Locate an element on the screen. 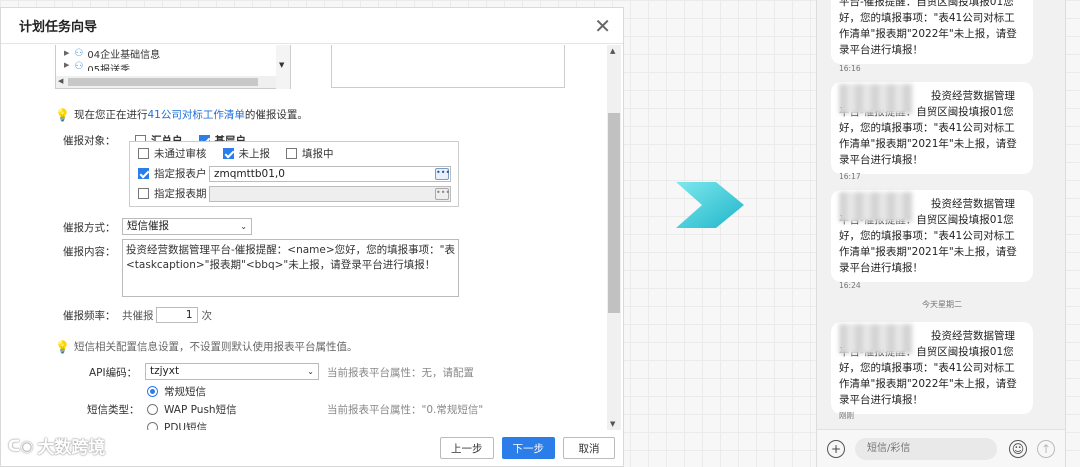  sms-info-line: 💡 短信相关配置信息设置，不设置则默认使用报表平台属性值。 is located at coordinates (206, 346).